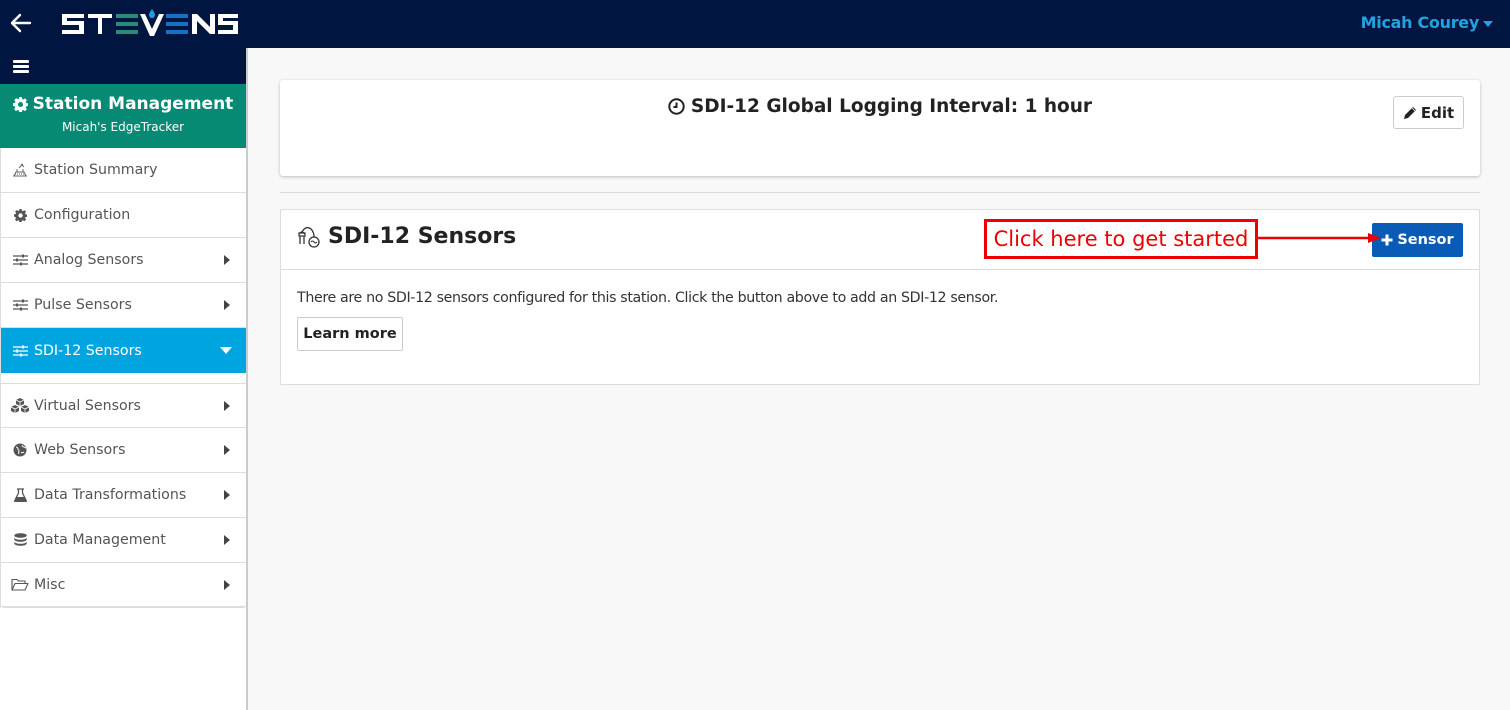 This screenshot has width=1510, height=710. What do you see at coordinates (82, 215) in the screenshot?
I see `sidebar-item-label: Configuration` at bounding box center [82, 215].